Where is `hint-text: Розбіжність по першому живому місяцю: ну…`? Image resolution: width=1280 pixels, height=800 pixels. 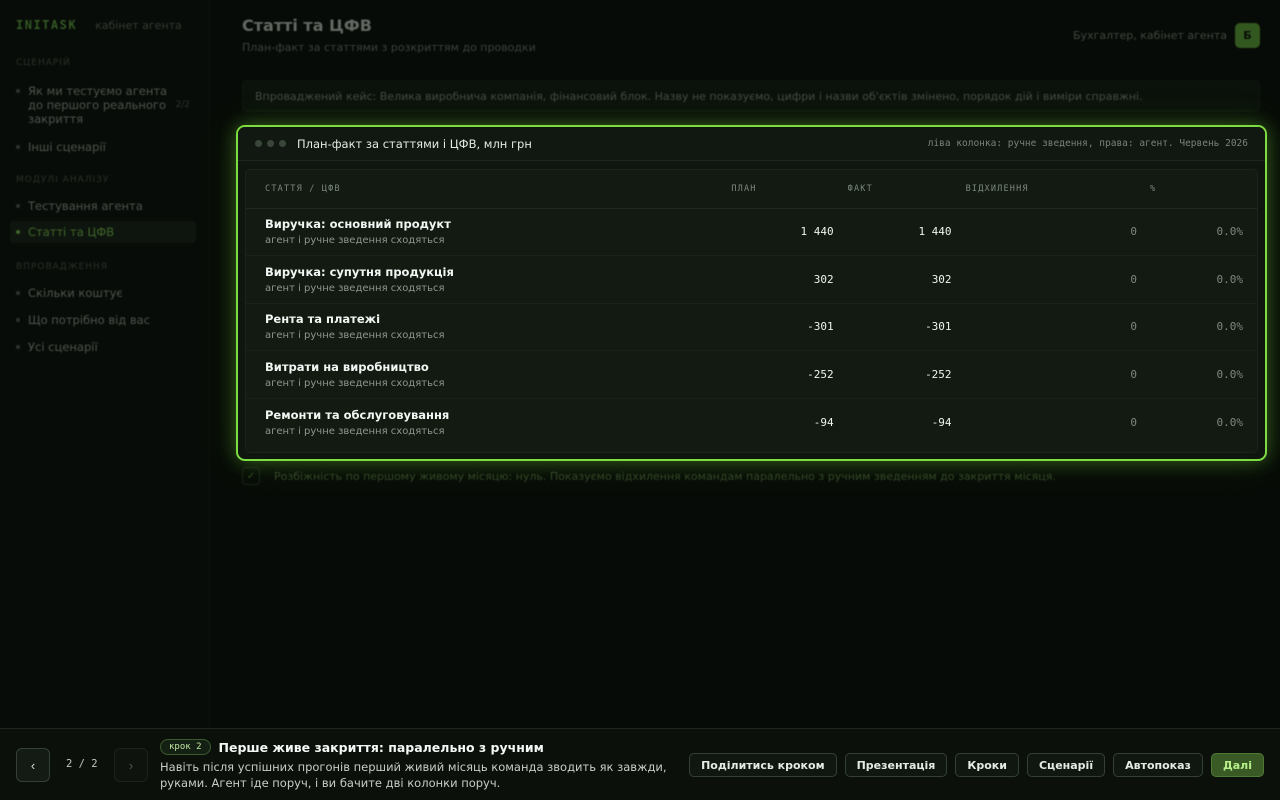 hint-text: Розбіжність по першому живому місяцю: ну… is located at coordinates (665, 476).